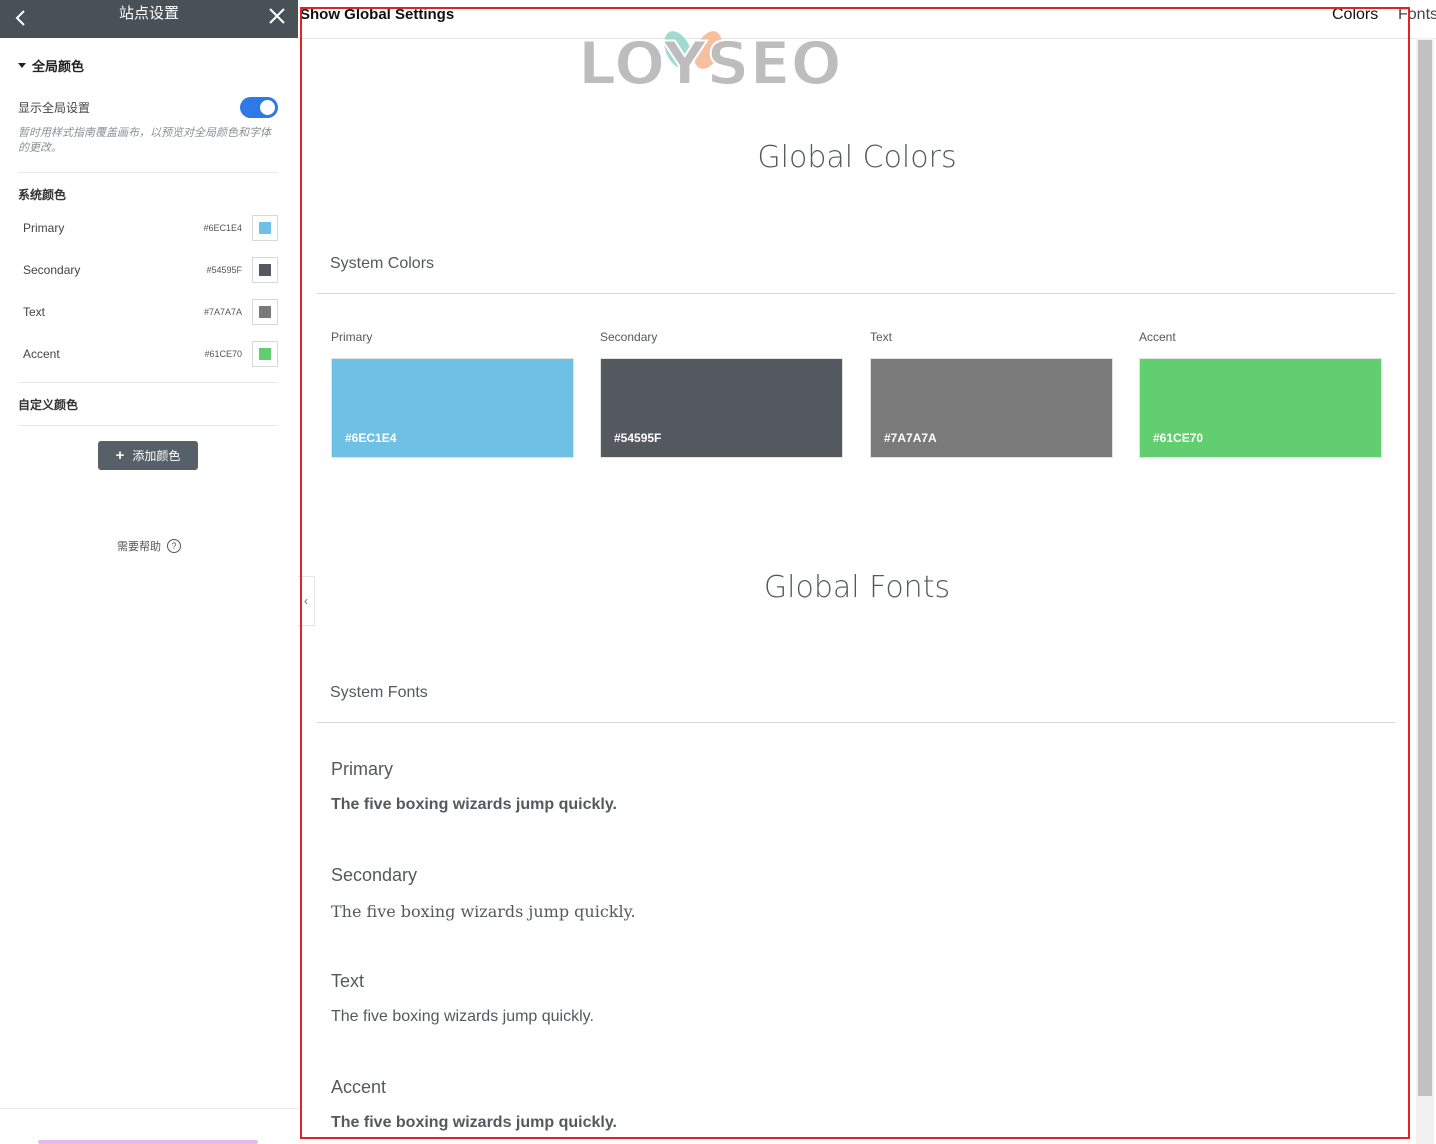 This screenshot has width=1436, height=1144. I want to click on color-card-secondary: Secondary #54595F, so click(721, 394).